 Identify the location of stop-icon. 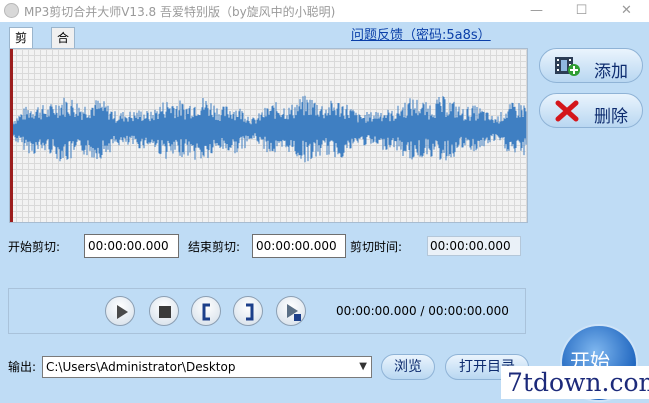
(165, 312).